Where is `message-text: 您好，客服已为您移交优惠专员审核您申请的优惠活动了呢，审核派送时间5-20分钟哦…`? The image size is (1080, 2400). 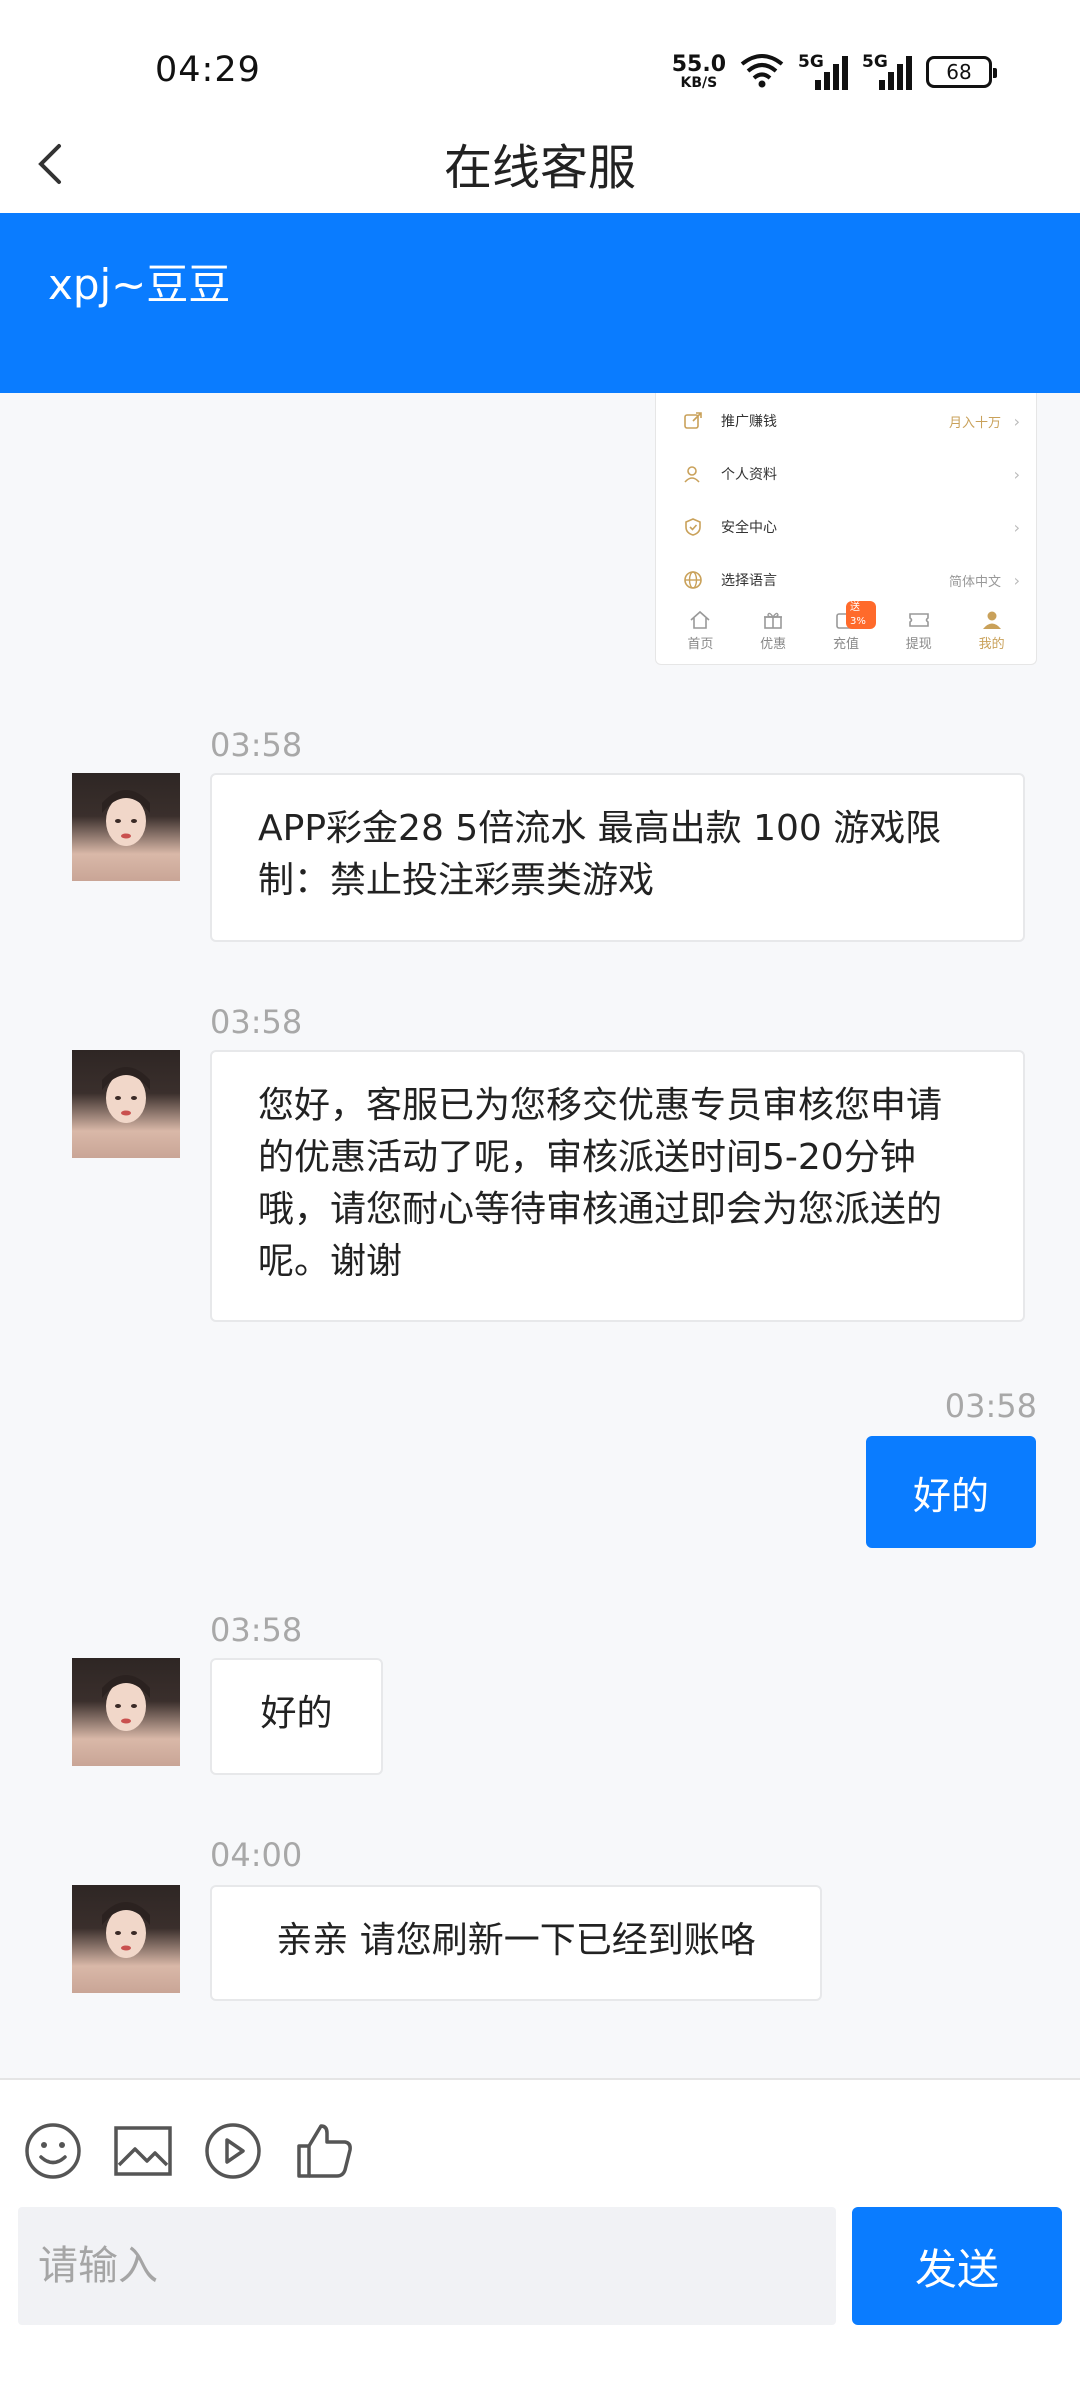 message-text: 您好，客服已为您移交优惠专员审核您申请的优惠活动了呢，审核派送时间5-20分钟哦… is located at coordinates (600, 1183).